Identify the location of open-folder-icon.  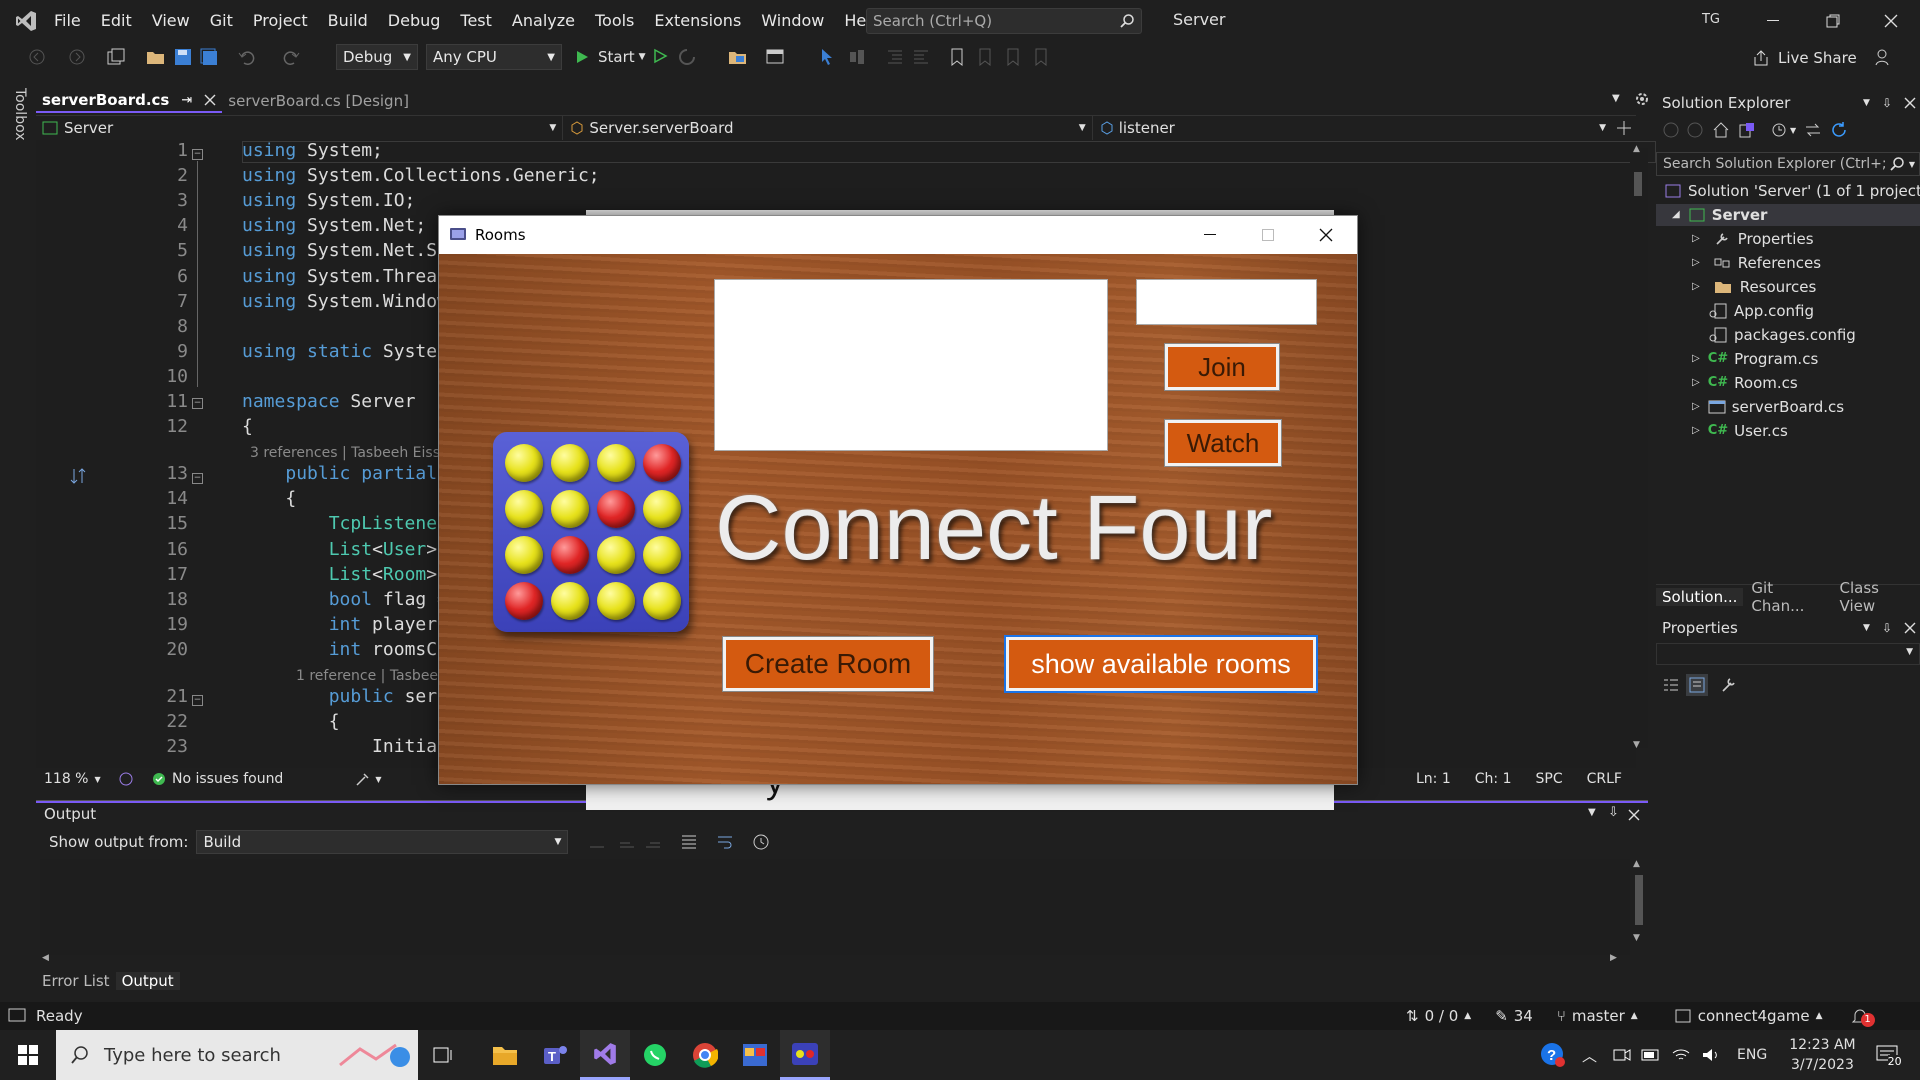
(156, 57).